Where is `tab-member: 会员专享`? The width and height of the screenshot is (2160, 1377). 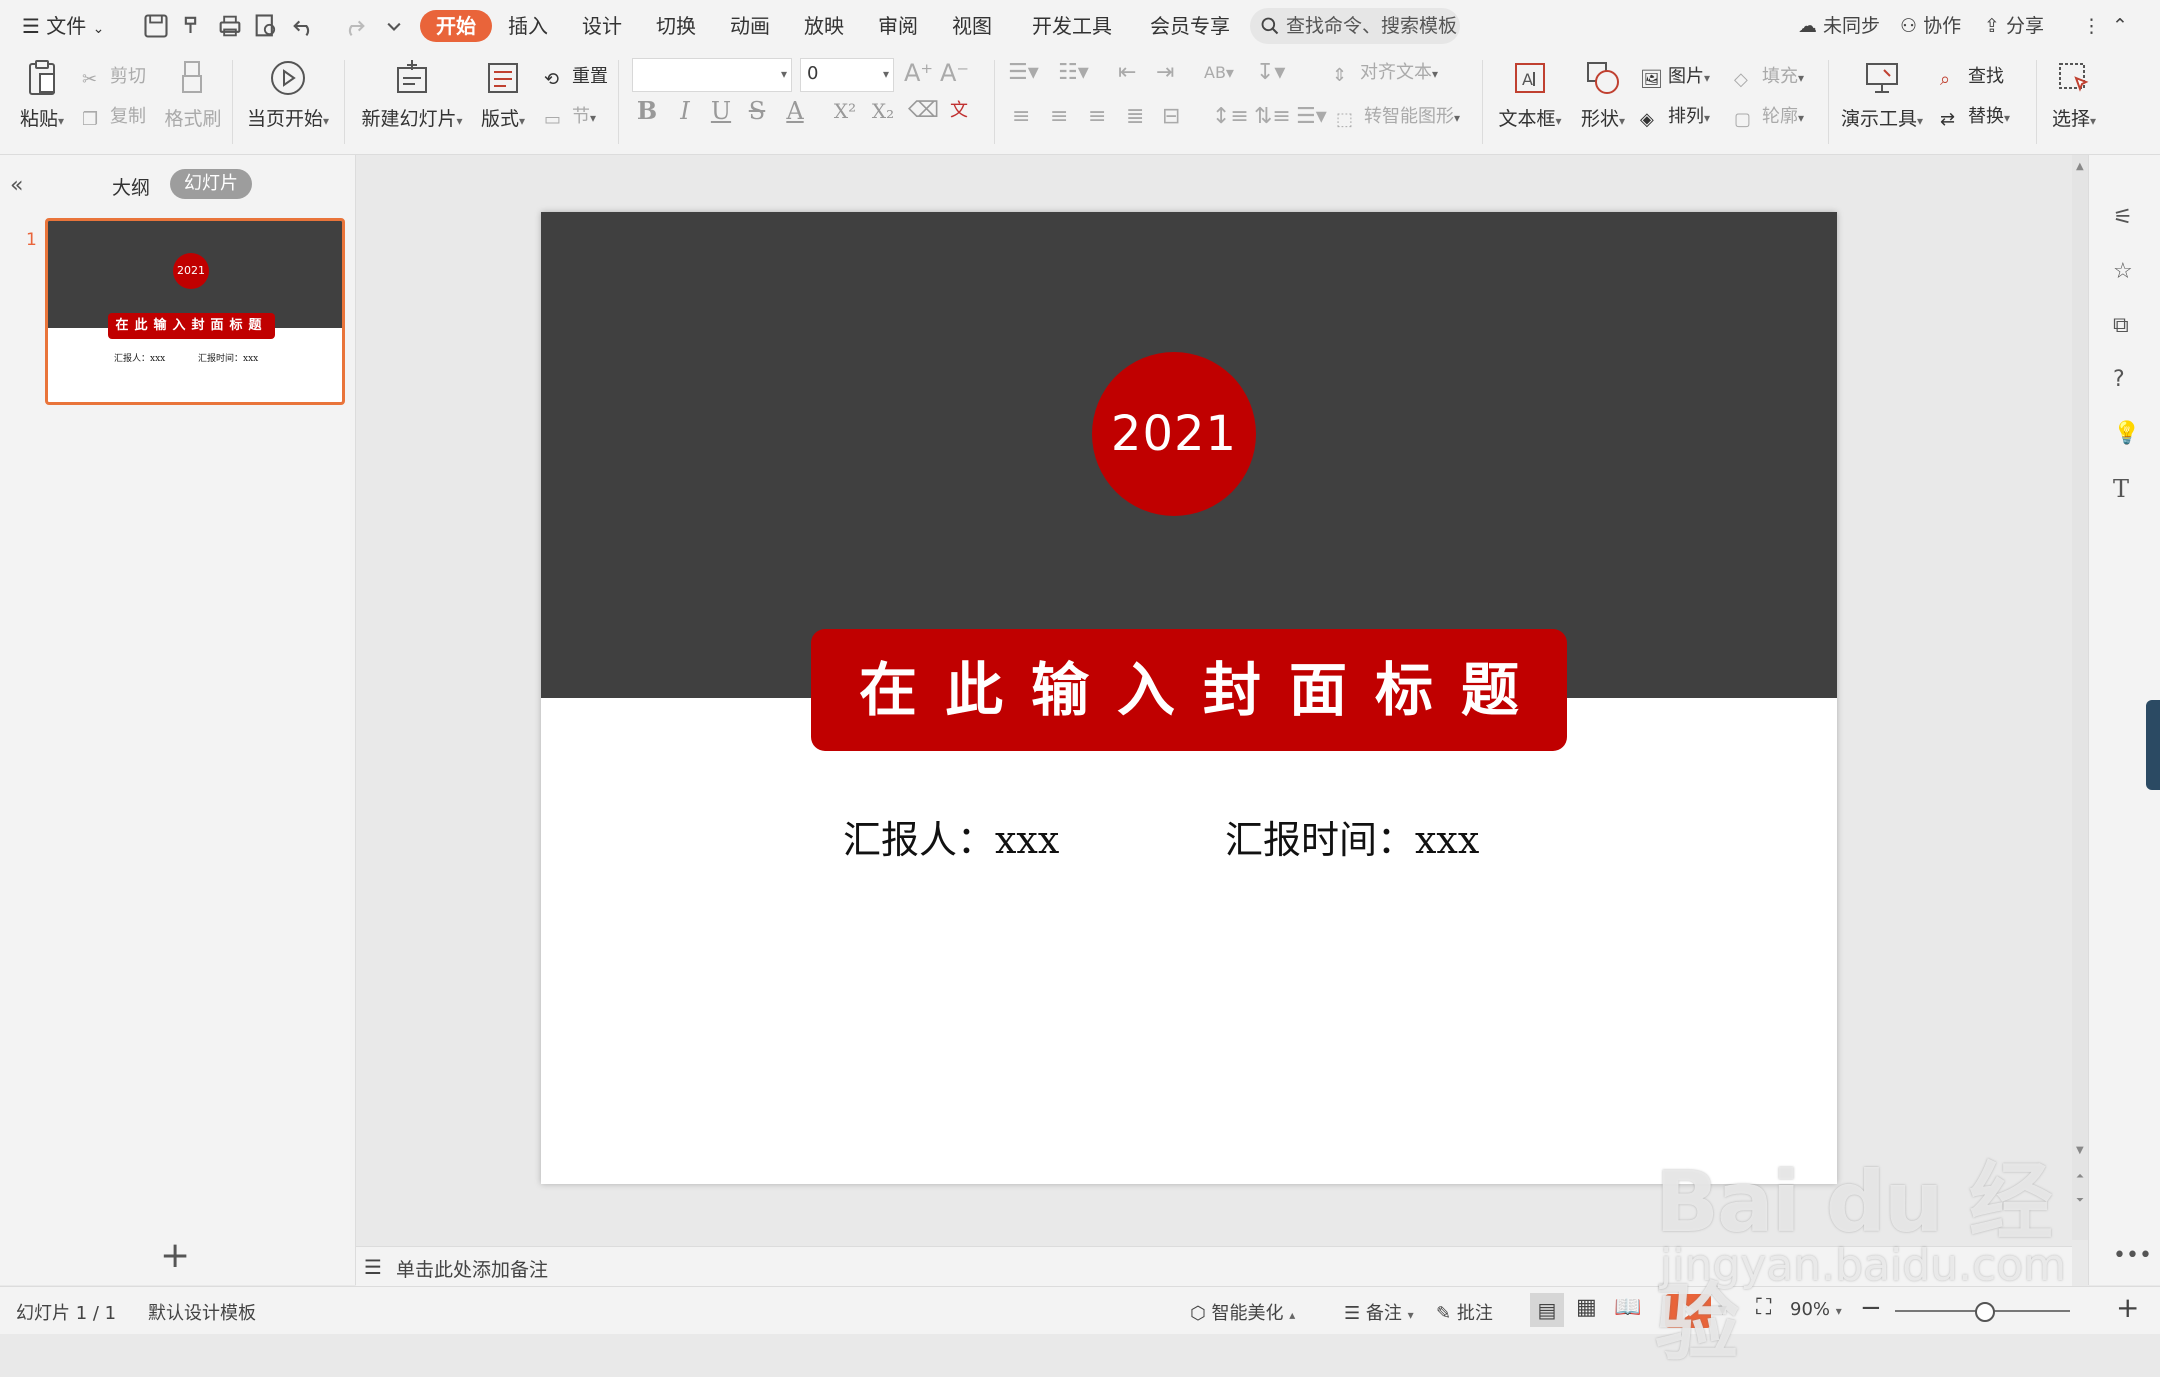 tab-member: 会员专享 is located at coordinates (1190, 26).